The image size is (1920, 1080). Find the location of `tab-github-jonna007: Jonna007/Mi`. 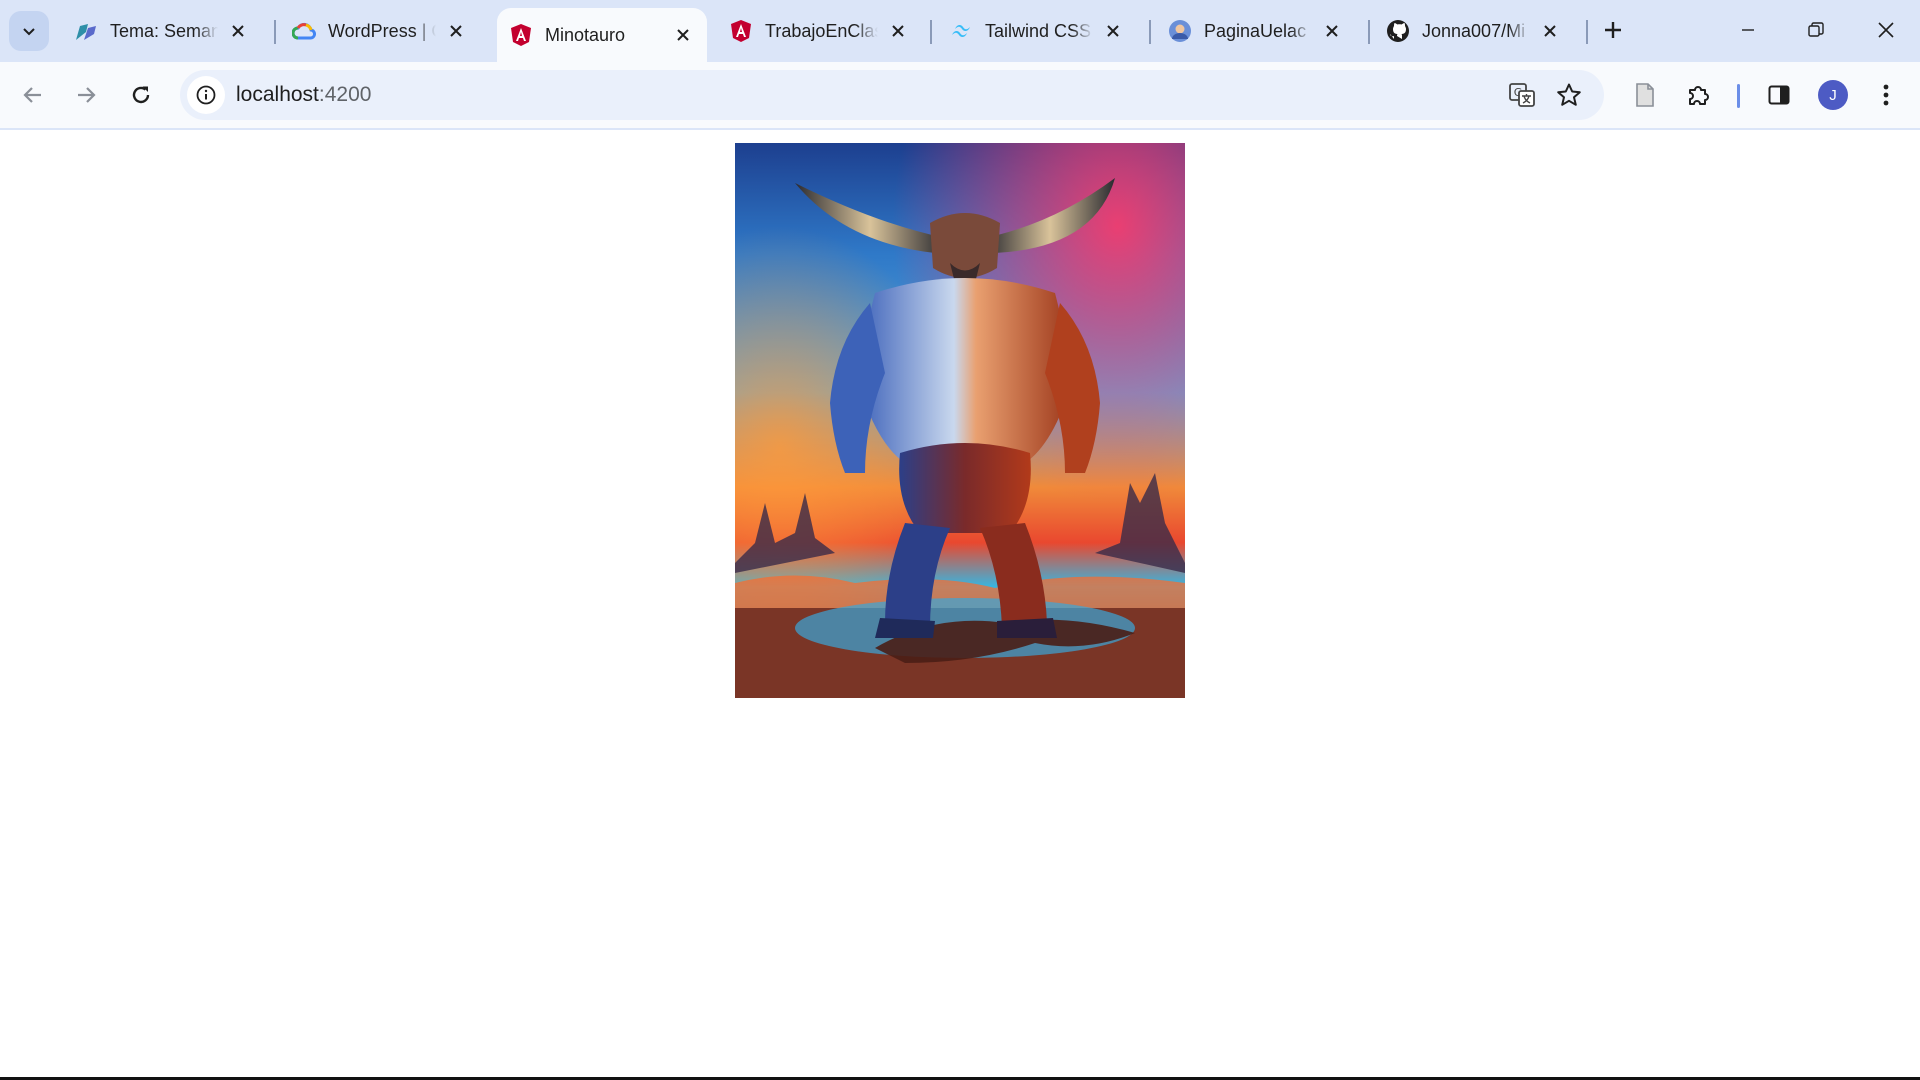

tab-github-jonna007: Jonna007/Mi is located at coordinates (1474, 31).